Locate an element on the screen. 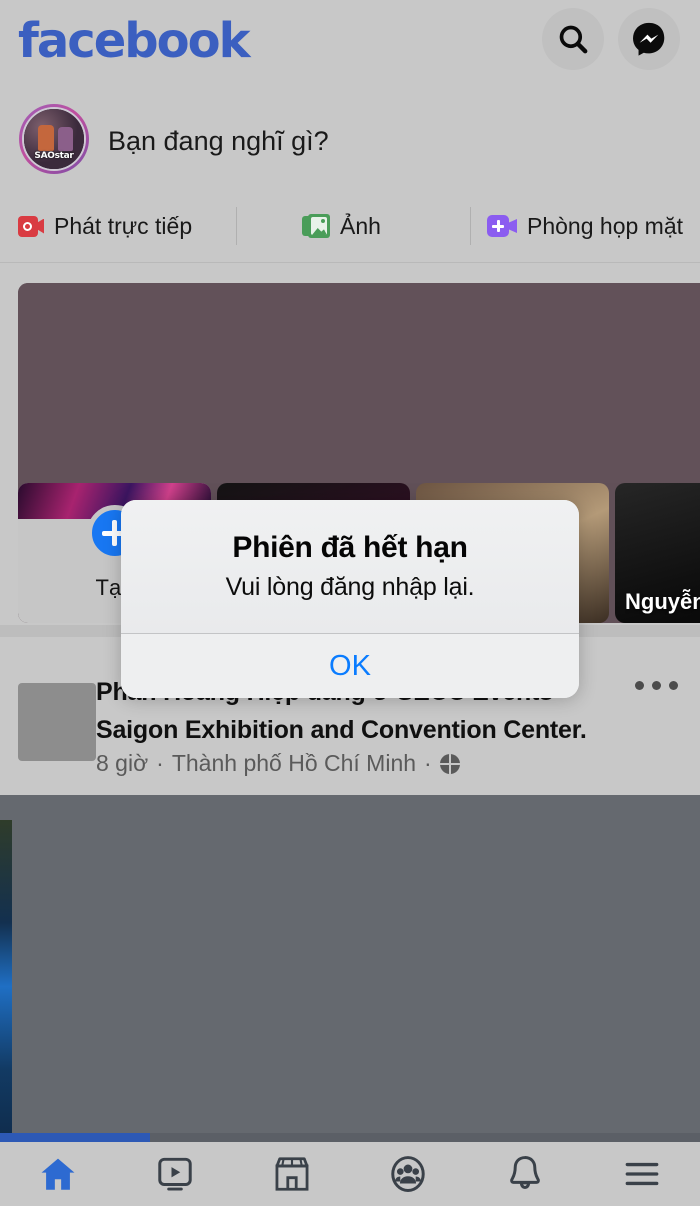 This screenshot has height=1206, width=700. video-room-icon is located at coordinates (502, 226).